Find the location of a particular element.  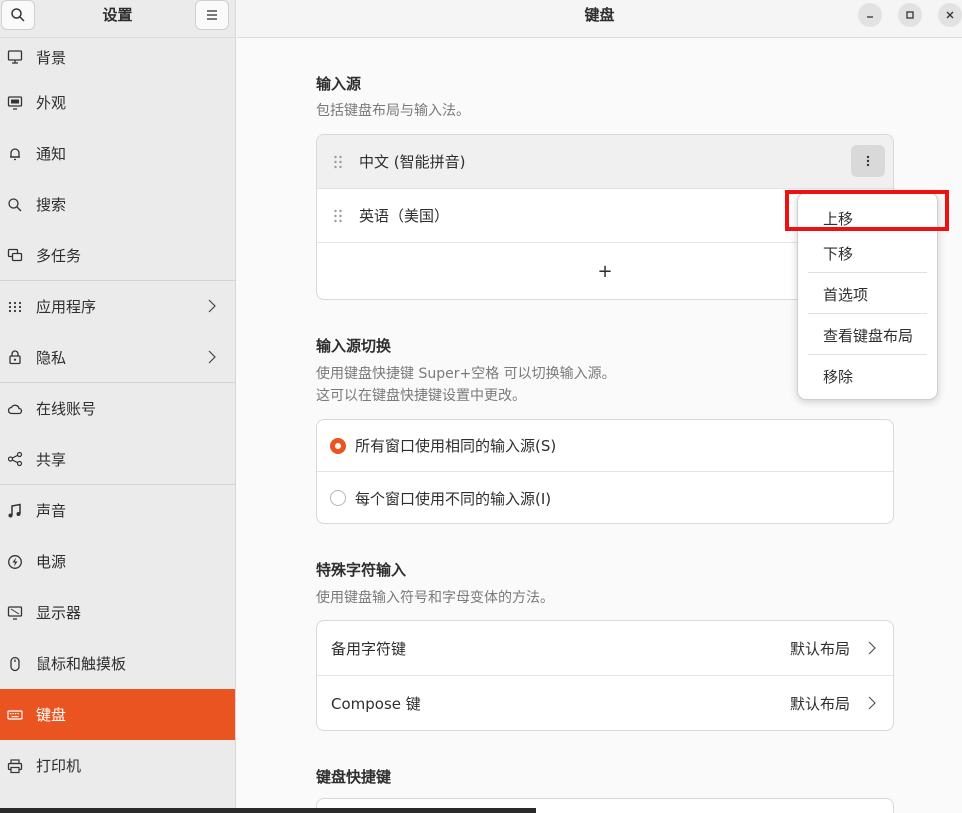

switching-description-line1: 使用键盘快捷键 Super+空格 可以切换输入源。 is located at coordinates (466, 374).